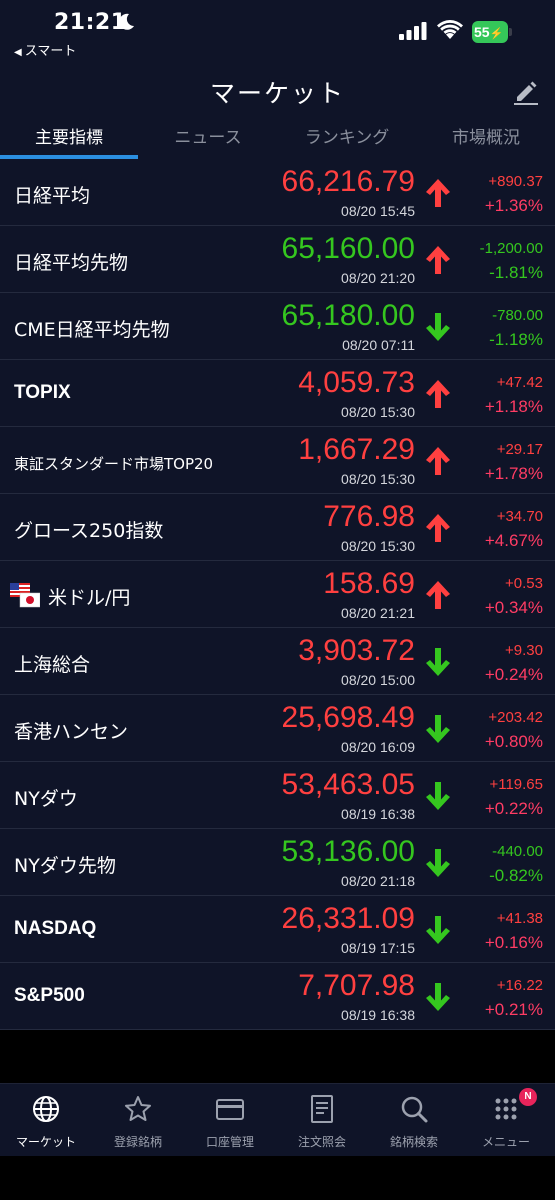  I want to click on tab-market-overview: 市場概況, so click(486, 140).